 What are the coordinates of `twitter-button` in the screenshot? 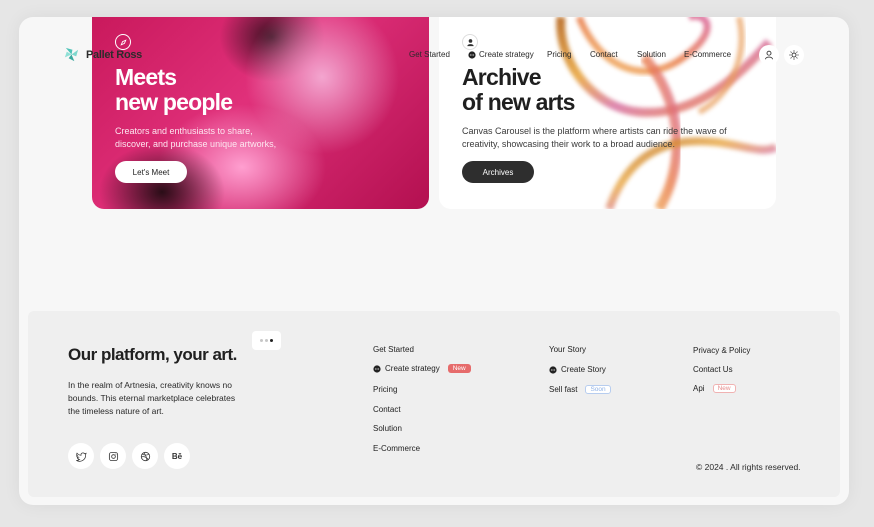 It's located at (81, 456).